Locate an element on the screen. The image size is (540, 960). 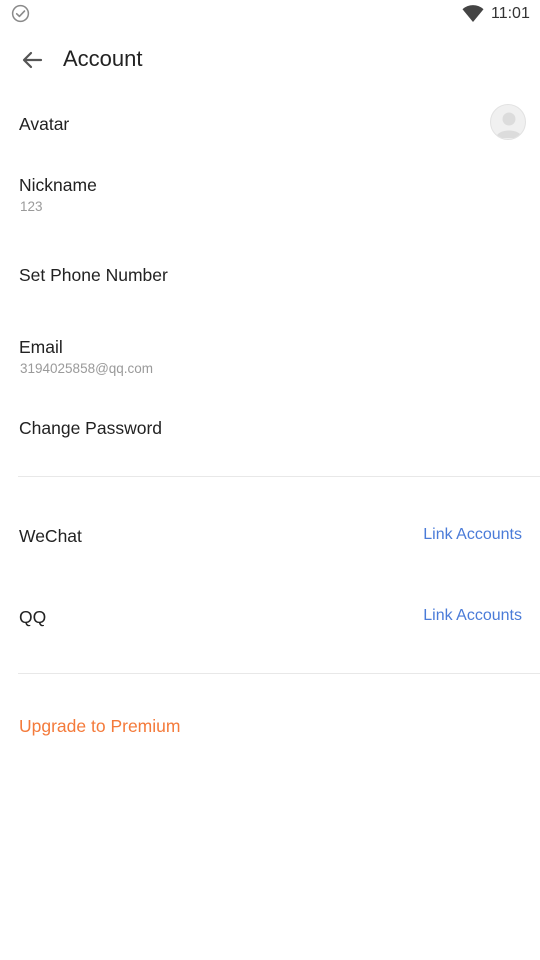
user-placeholder-icon is located at coordinates (509, 125).